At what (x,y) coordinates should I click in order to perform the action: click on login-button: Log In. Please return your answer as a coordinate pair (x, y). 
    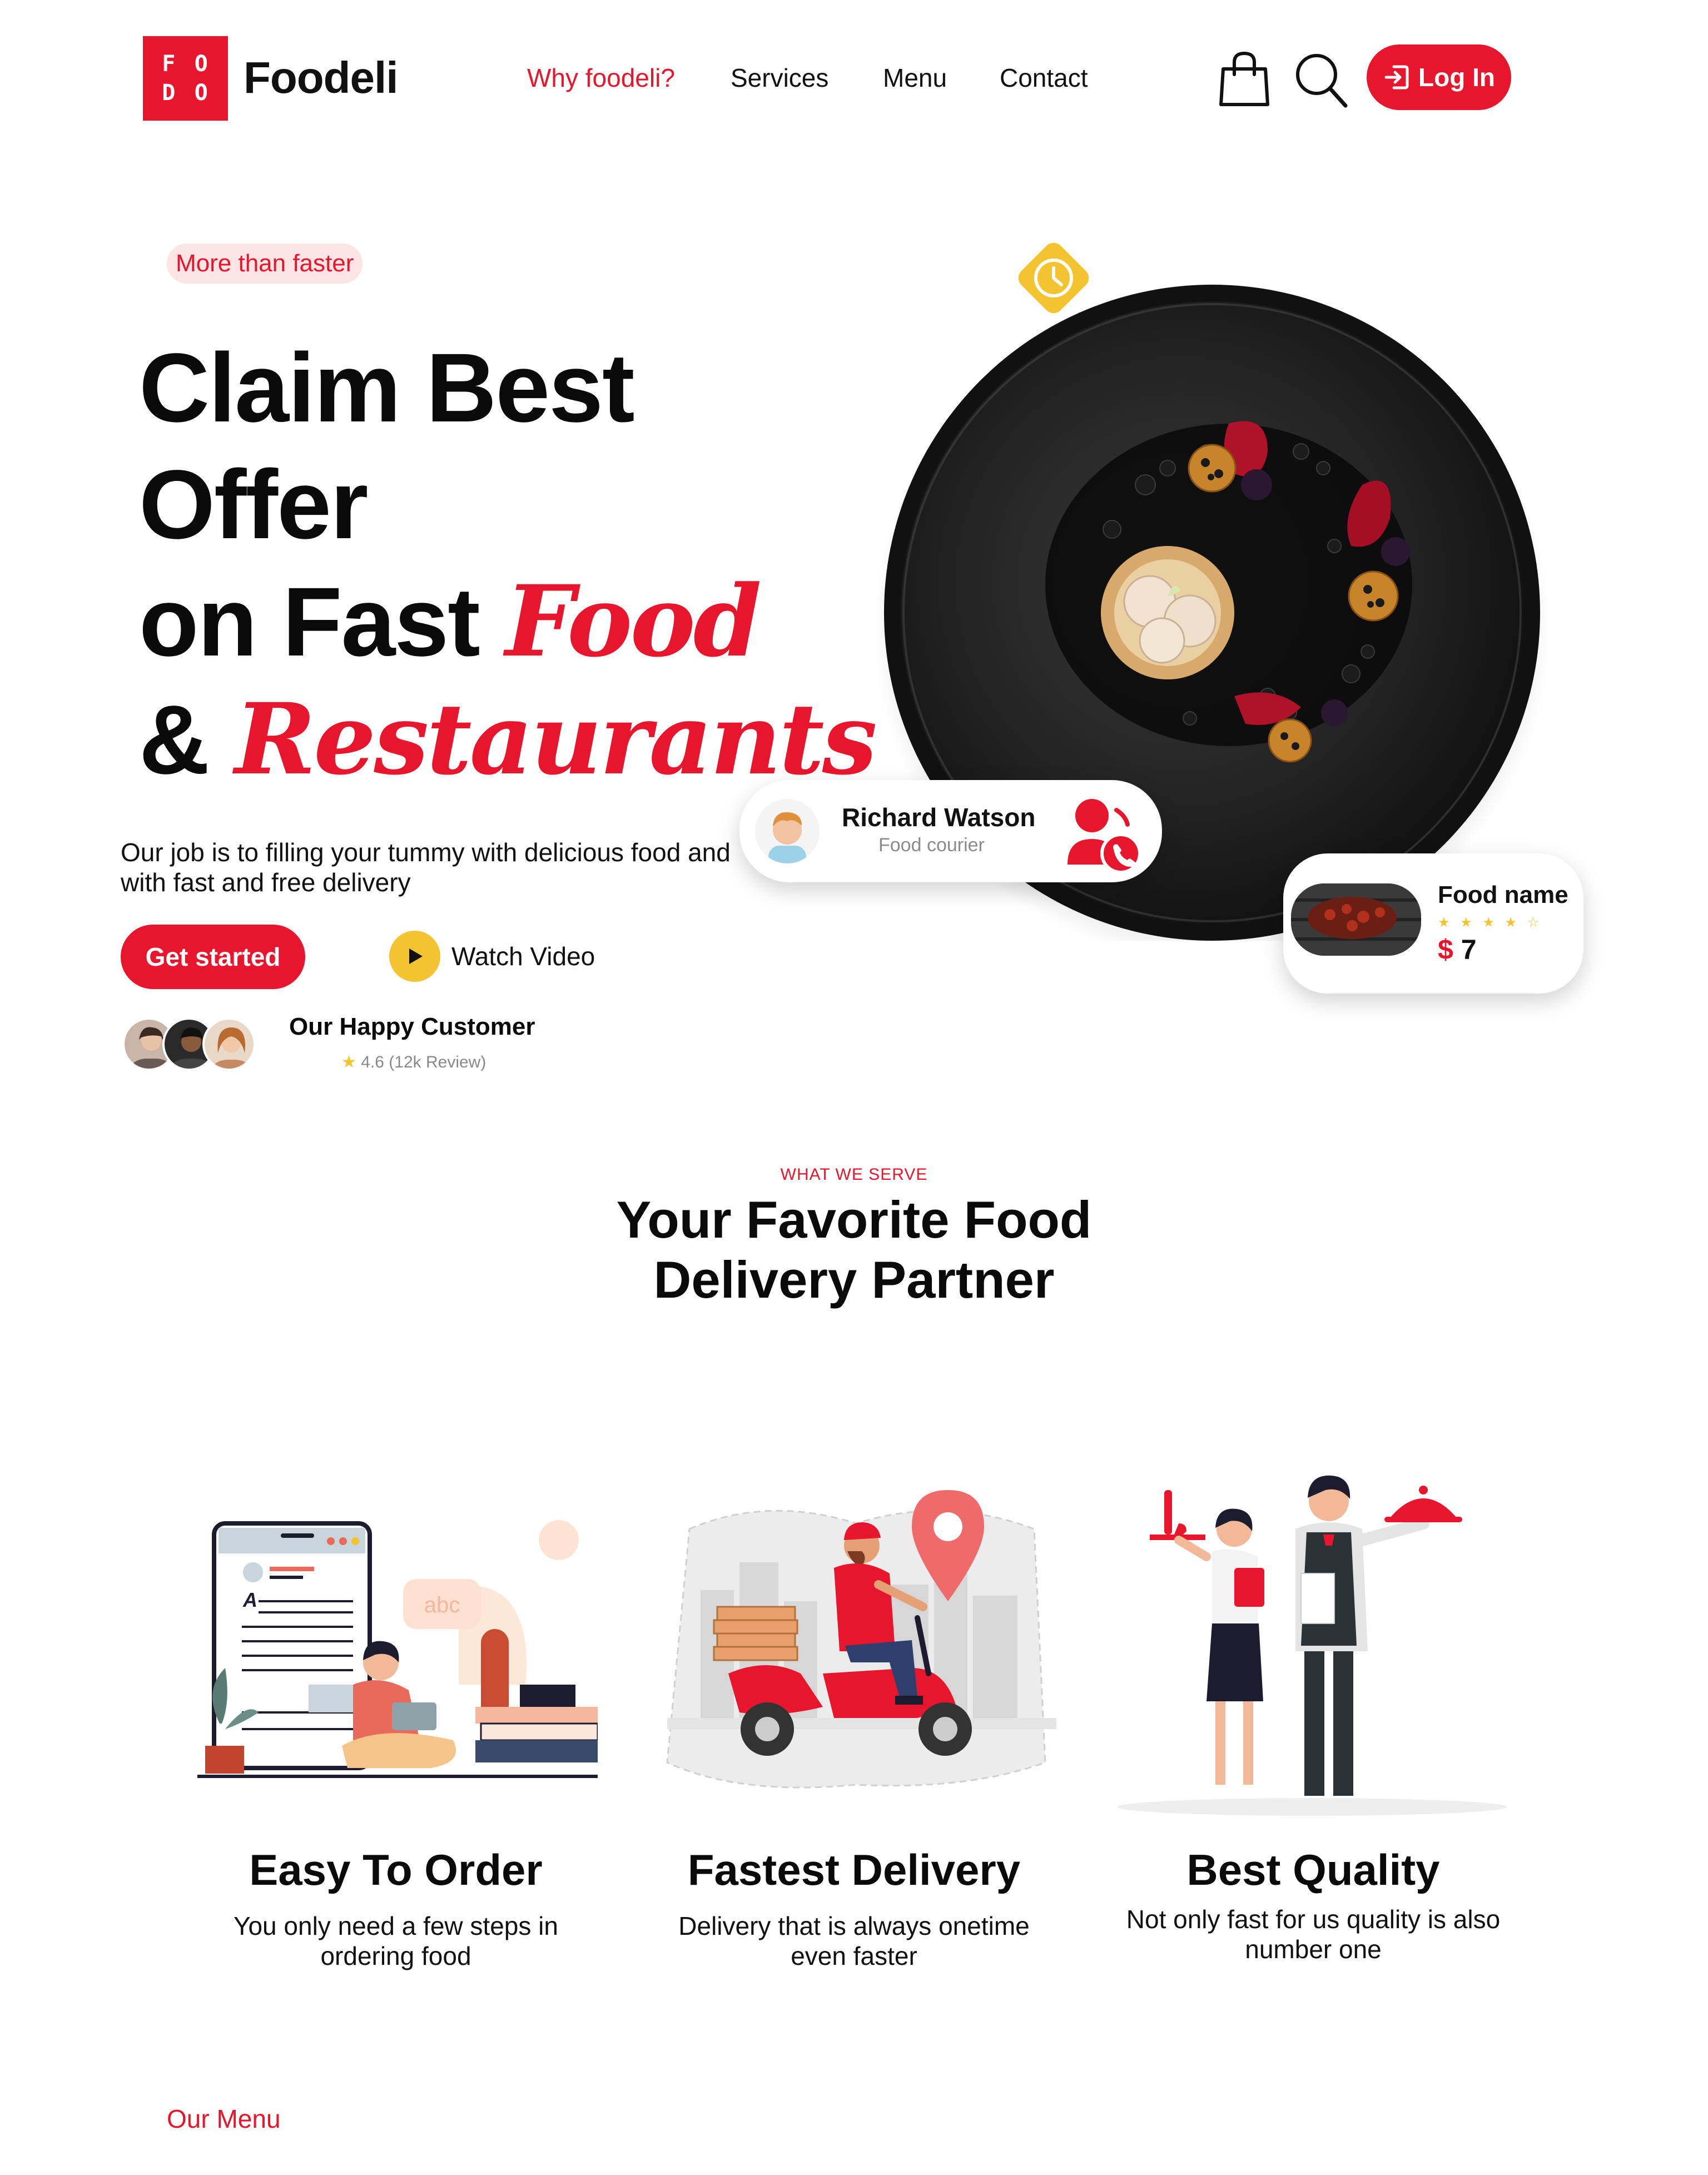
    Looking at the image, I should click on (1439, 77).